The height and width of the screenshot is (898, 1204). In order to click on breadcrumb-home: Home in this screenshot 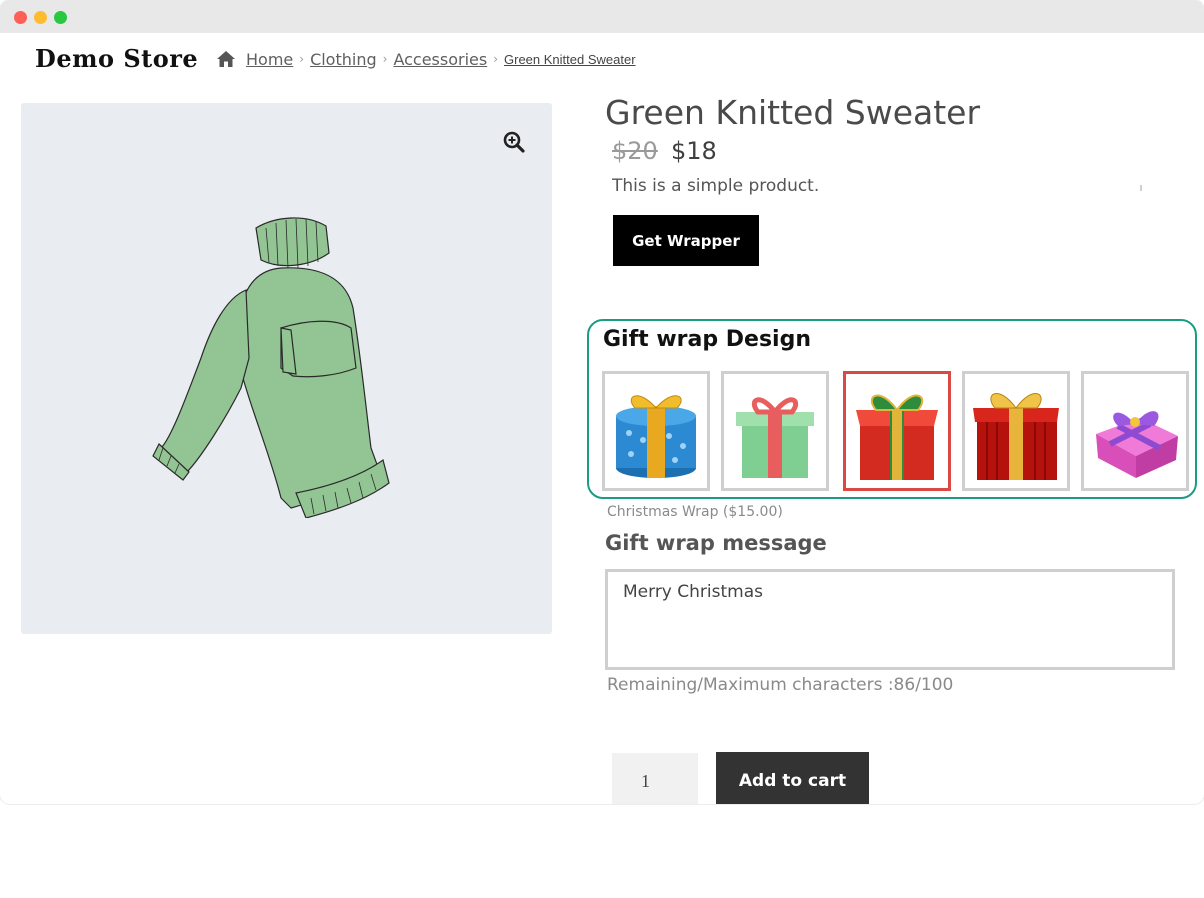, I will do `click(269, 59)`.